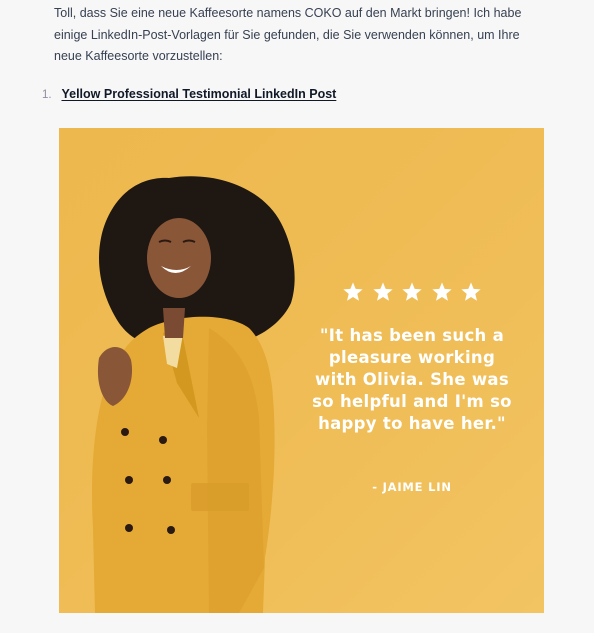  Describe the element at coordinates (412, 487) in the screenshot. I see `testimonial-author: - JAIME LIN` at that location.